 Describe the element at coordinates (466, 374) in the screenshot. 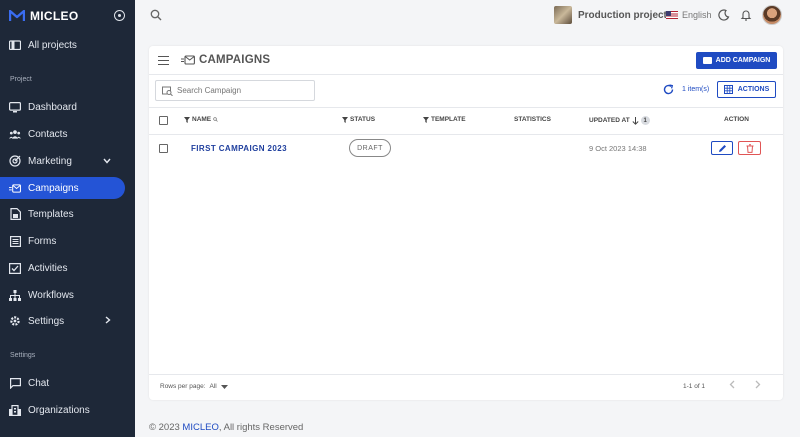

I see `footer-divider` at that location.